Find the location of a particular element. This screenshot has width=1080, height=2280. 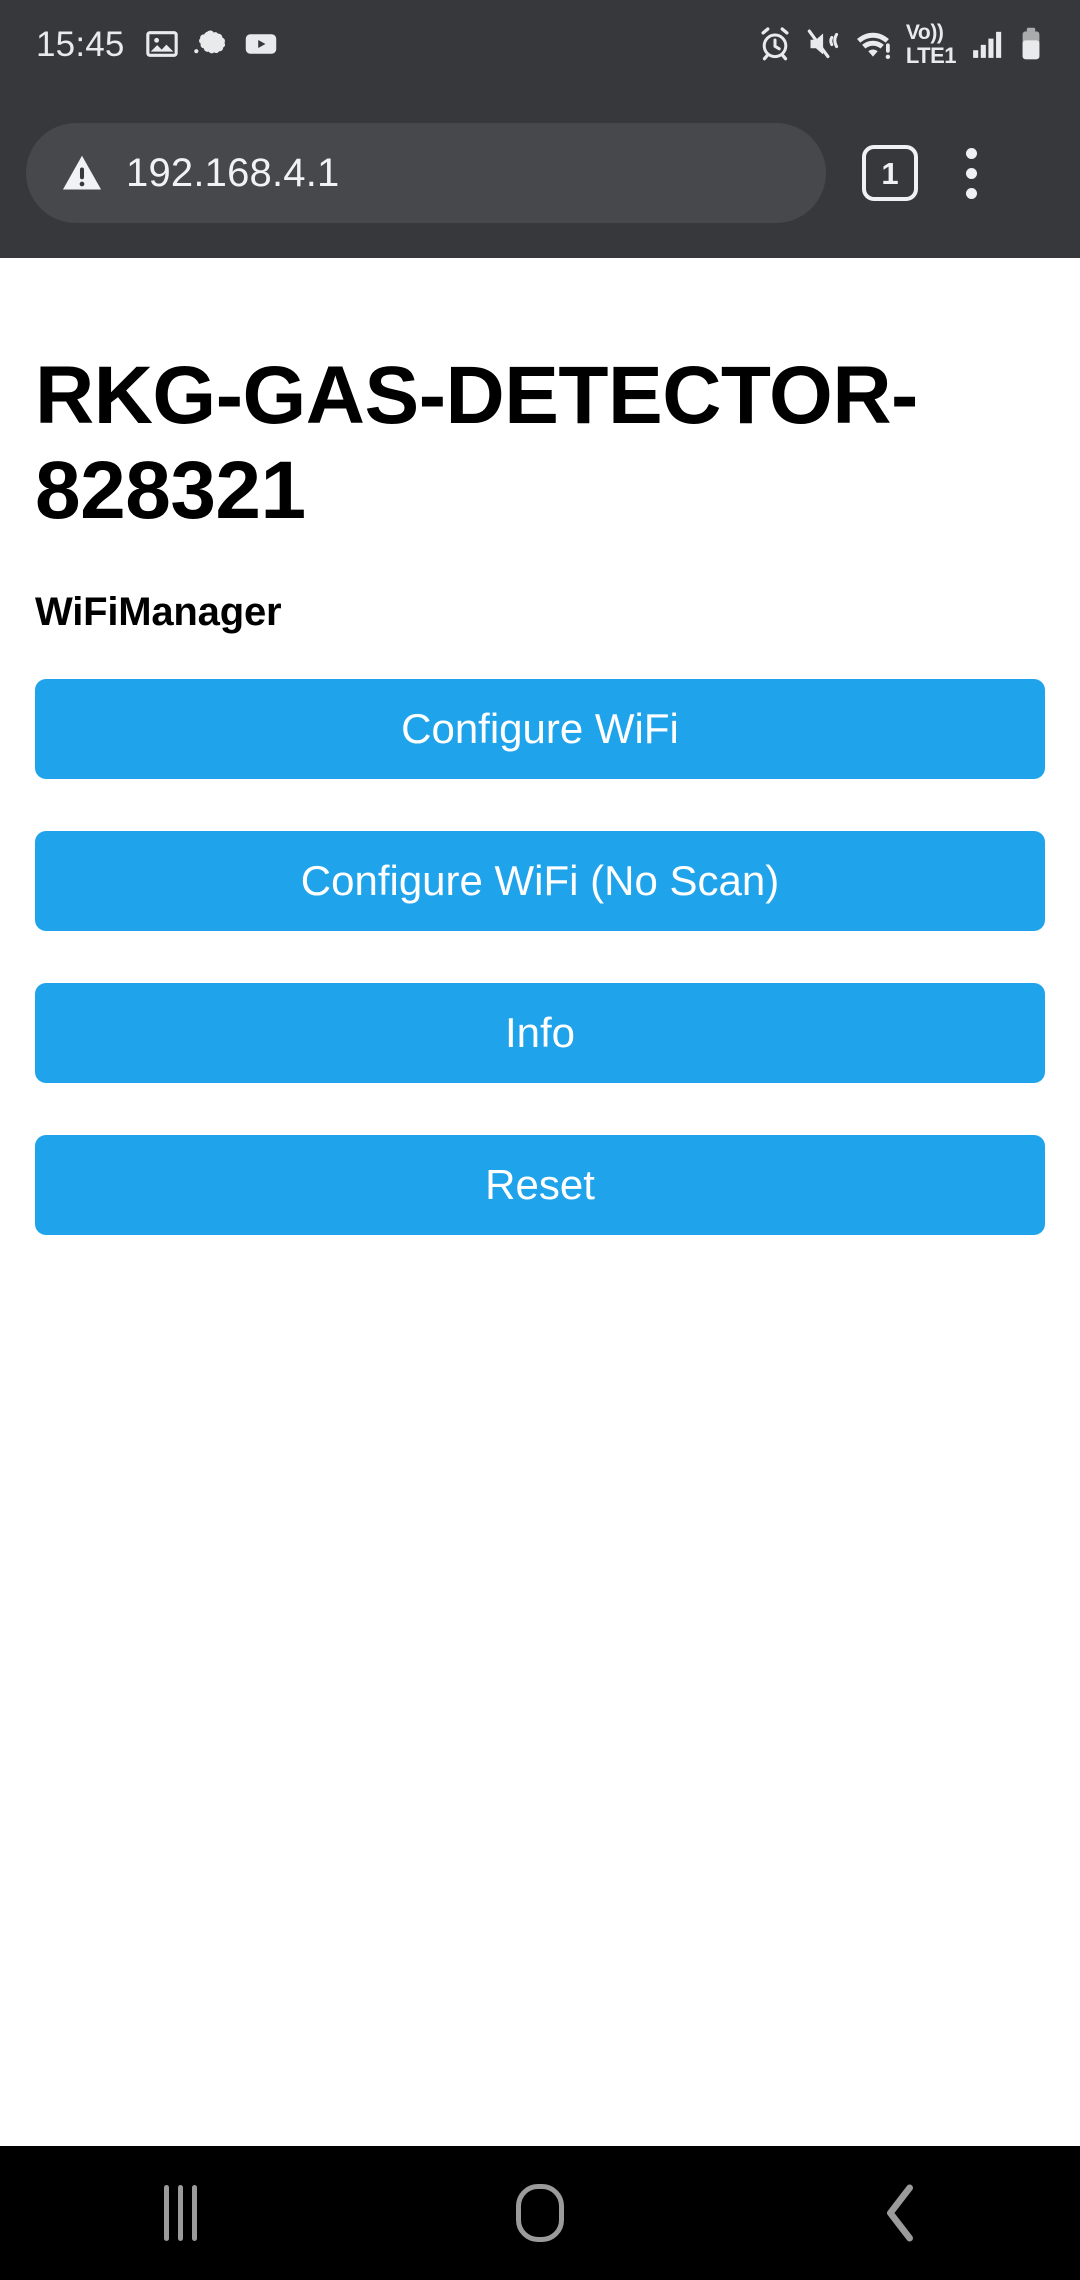

browser-toolbar: 192.168.4.1 1 is located at coordinates (540, 173).